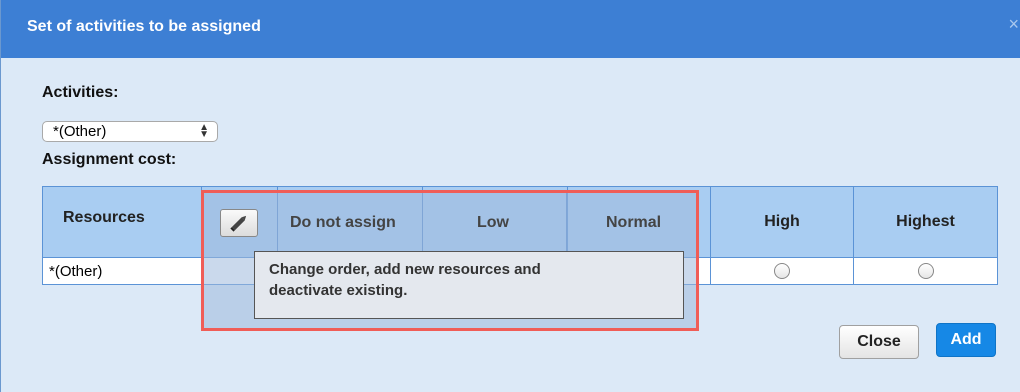  What do you see at coordinates (109, 159) in the screenshot?
I see `assignment-cost-label: Assignment cost:` at bounding box center [109, 159].